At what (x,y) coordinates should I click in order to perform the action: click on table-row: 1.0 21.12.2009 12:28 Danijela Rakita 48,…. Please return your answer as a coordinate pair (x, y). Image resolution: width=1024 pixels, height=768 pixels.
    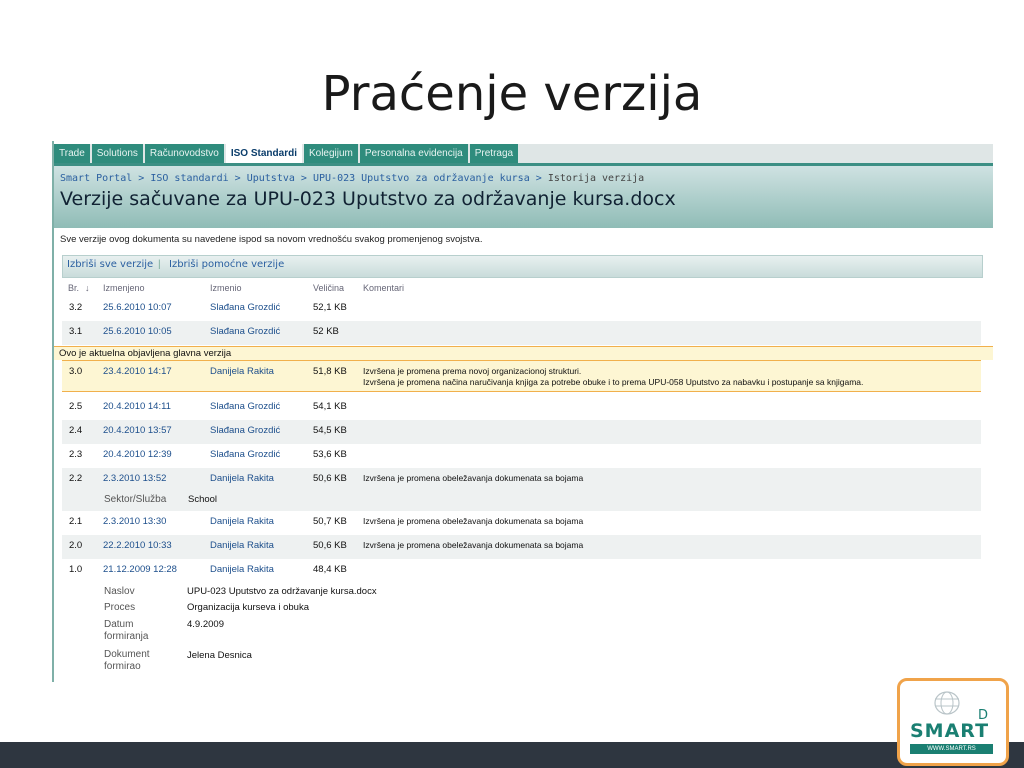
    Looking at the image, I should click on (521, 571).